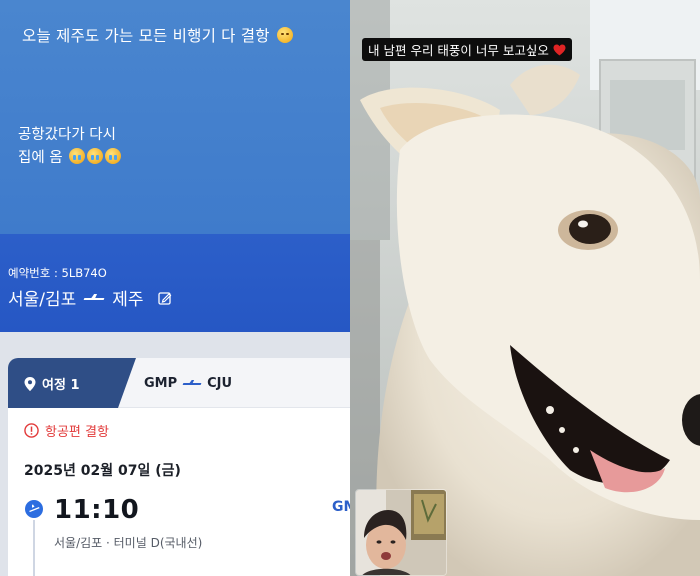  I want to click on route-codes: GMP CJU, so click(188, 383).